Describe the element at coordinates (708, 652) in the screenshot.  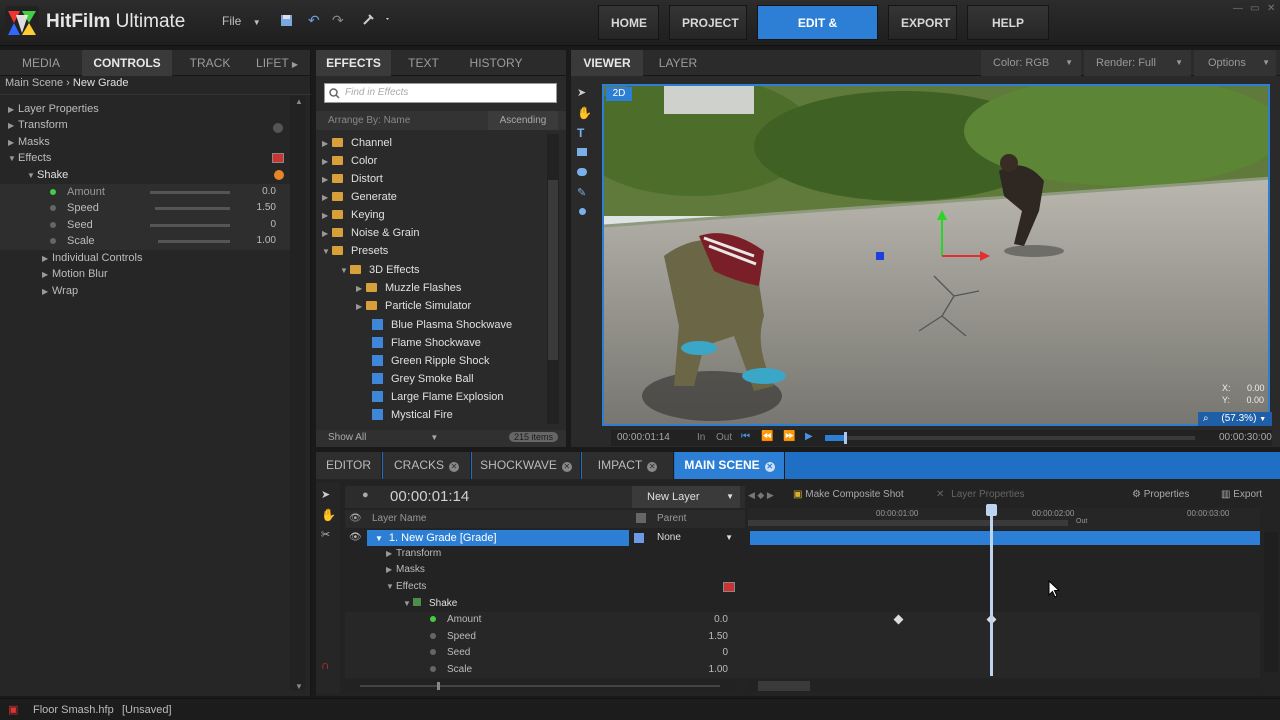
I see `tl-seed-value: 0` at that location.